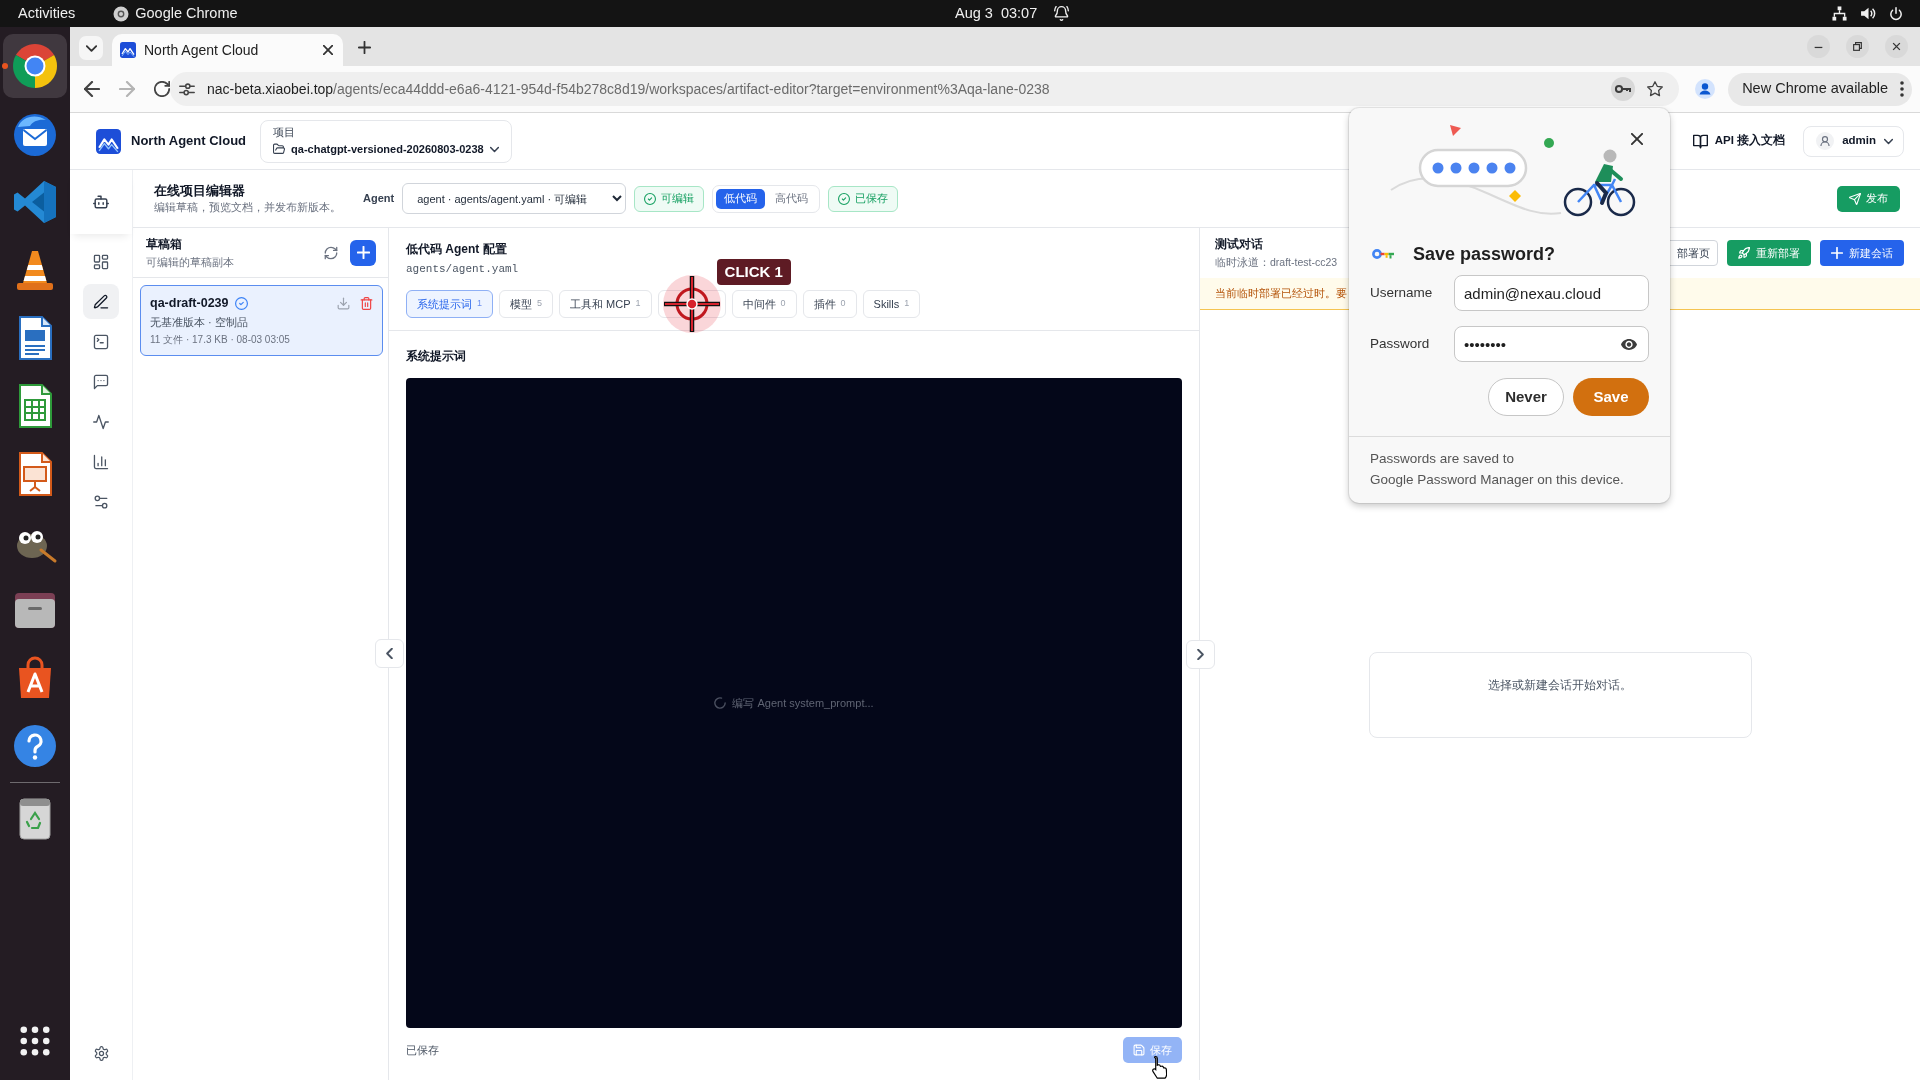 The width and height of the screenshot is (1920, 1080). I want to click on tune-icon, so click(187, 89).